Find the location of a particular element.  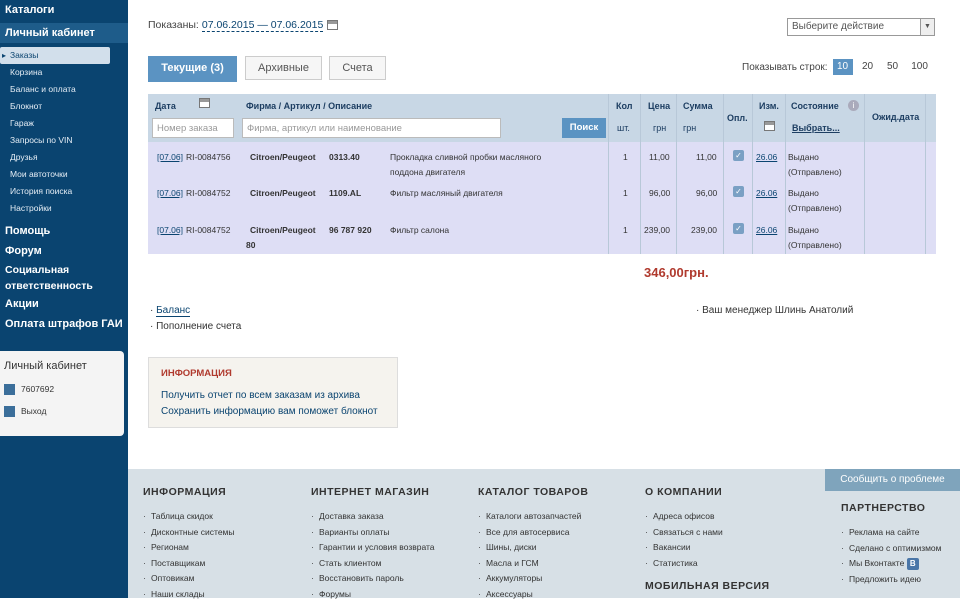

footer-link: Наши склады is located at coordinates (189, 595).